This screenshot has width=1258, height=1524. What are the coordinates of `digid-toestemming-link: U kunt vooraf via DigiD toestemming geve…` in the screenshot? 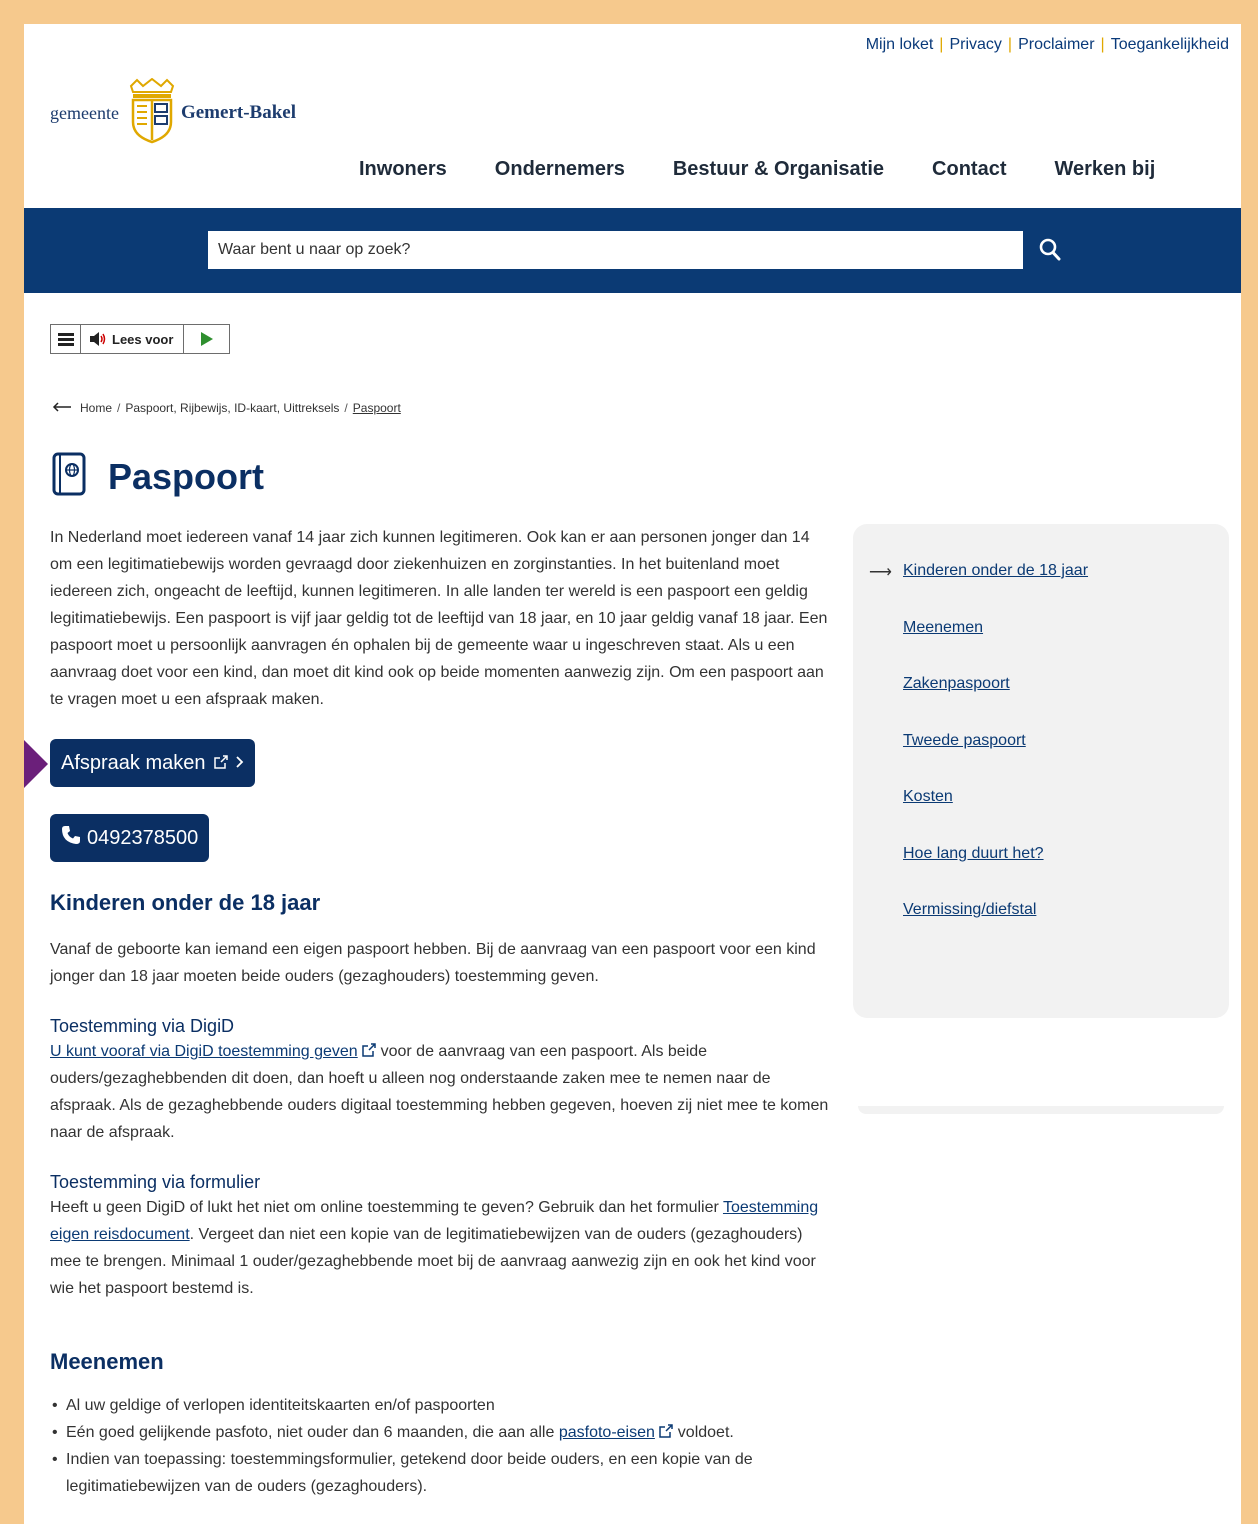 It's located at (204, 1051).